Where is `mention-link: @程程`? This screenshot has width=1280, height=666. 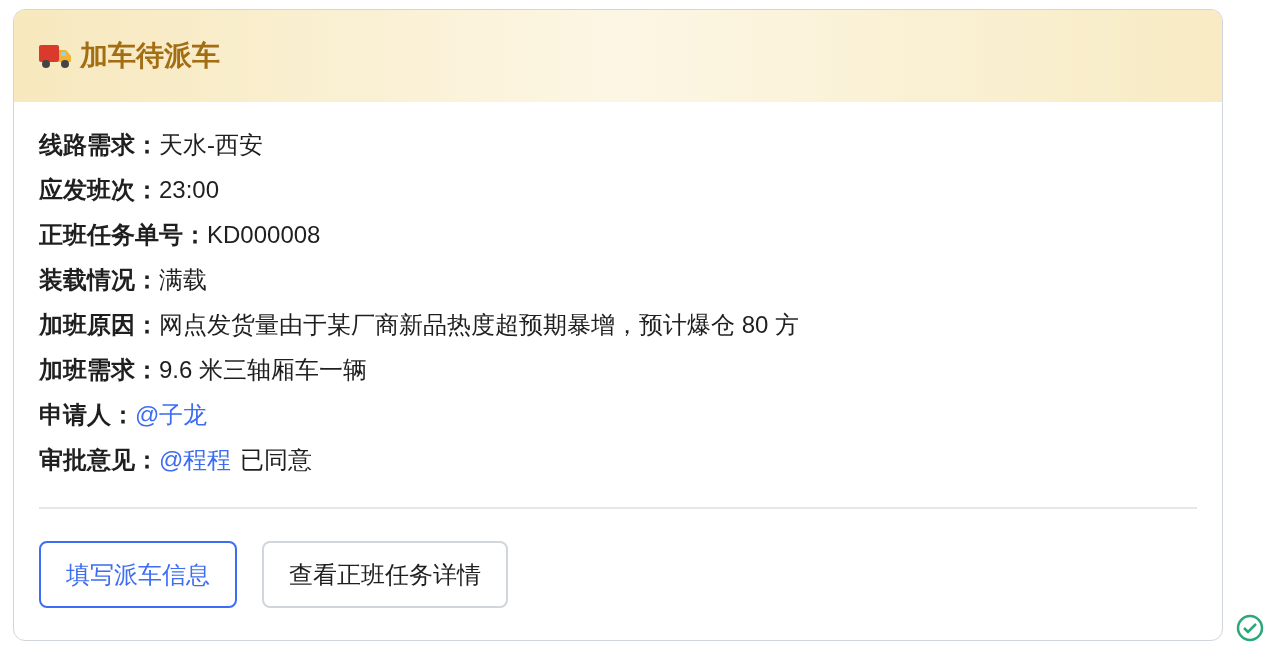
mention-link: @程程 is located at coordinates (195, 459).